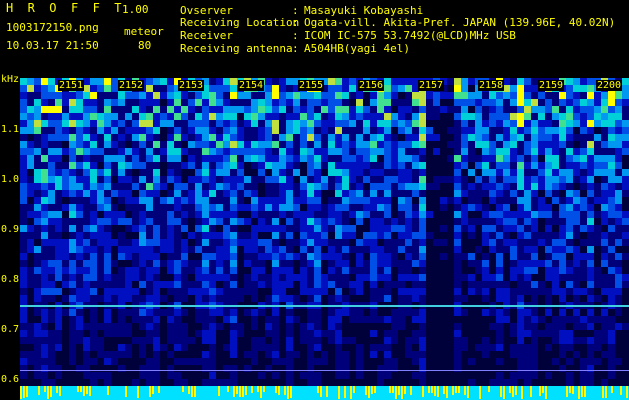 Image resolution: width=629 pixels, height=400 pixels. Describe the element at coordinates (10, 129) in the screenshot. I see `freq-tick: 1.1` at that location.